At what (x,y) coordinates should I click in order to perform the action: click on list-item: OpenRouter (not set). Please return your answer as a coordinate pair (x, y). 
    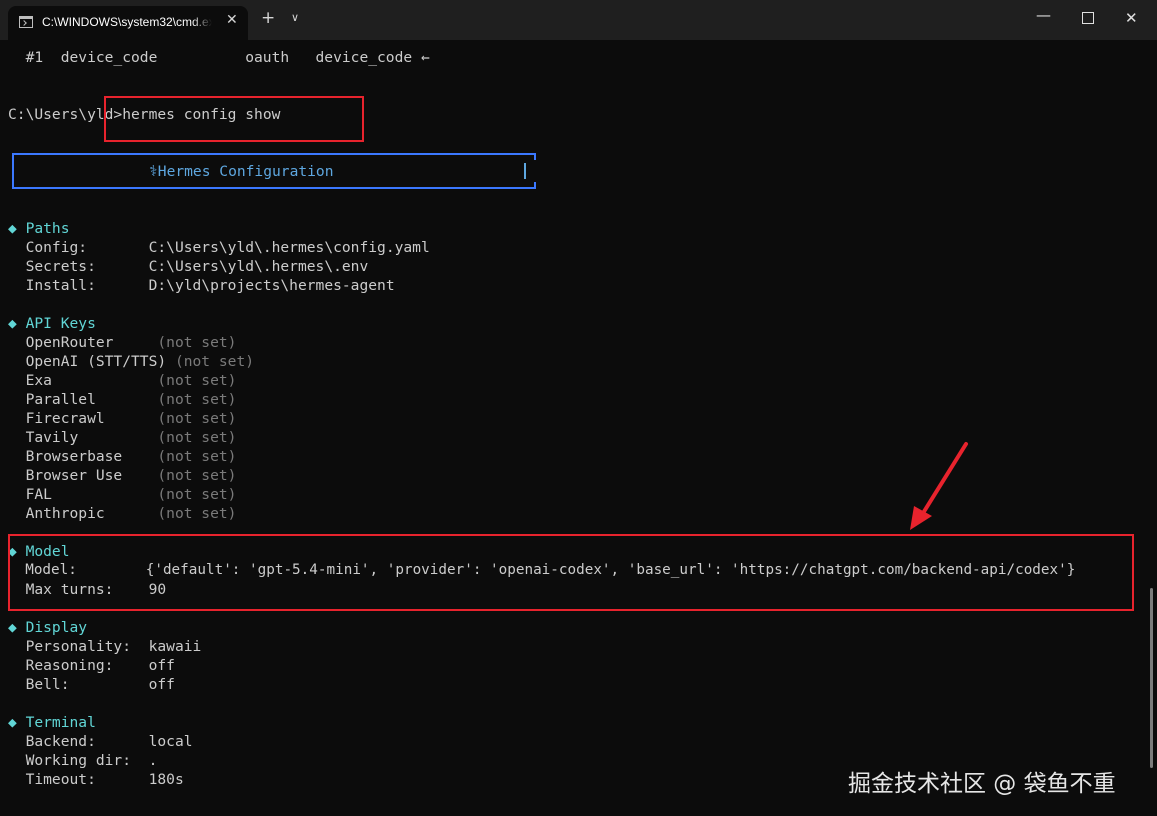
    Looking at the image, I should click on (122, 342).